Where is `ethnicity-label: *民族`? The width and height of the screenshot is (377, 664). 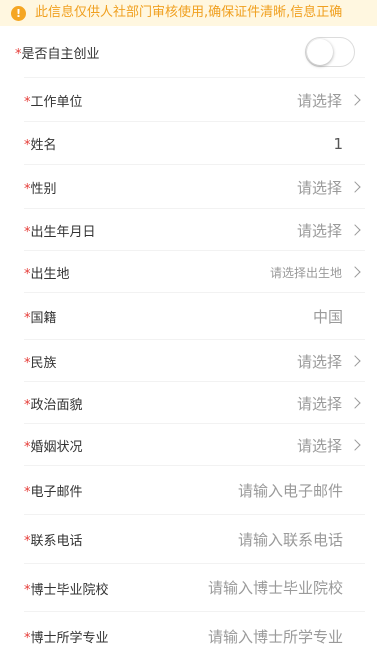
ethnicity-label: *民族 is located at coordinates (40, 361).